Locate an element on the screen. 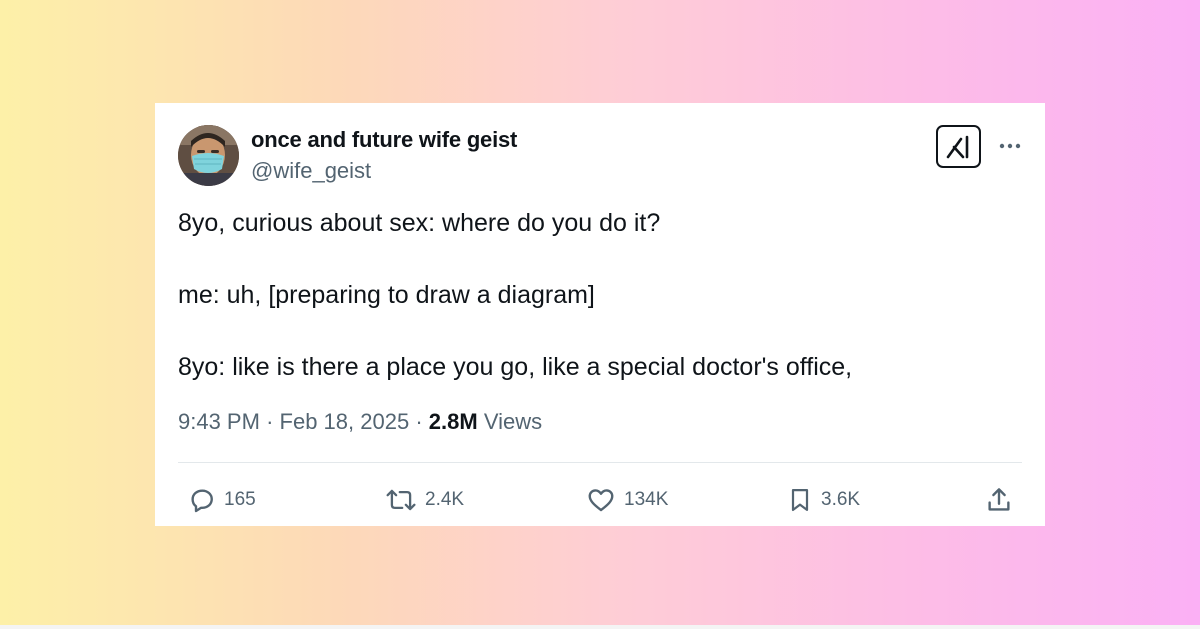 The image size is (1200, 629). share-icon is located at coordinates (999, 499).